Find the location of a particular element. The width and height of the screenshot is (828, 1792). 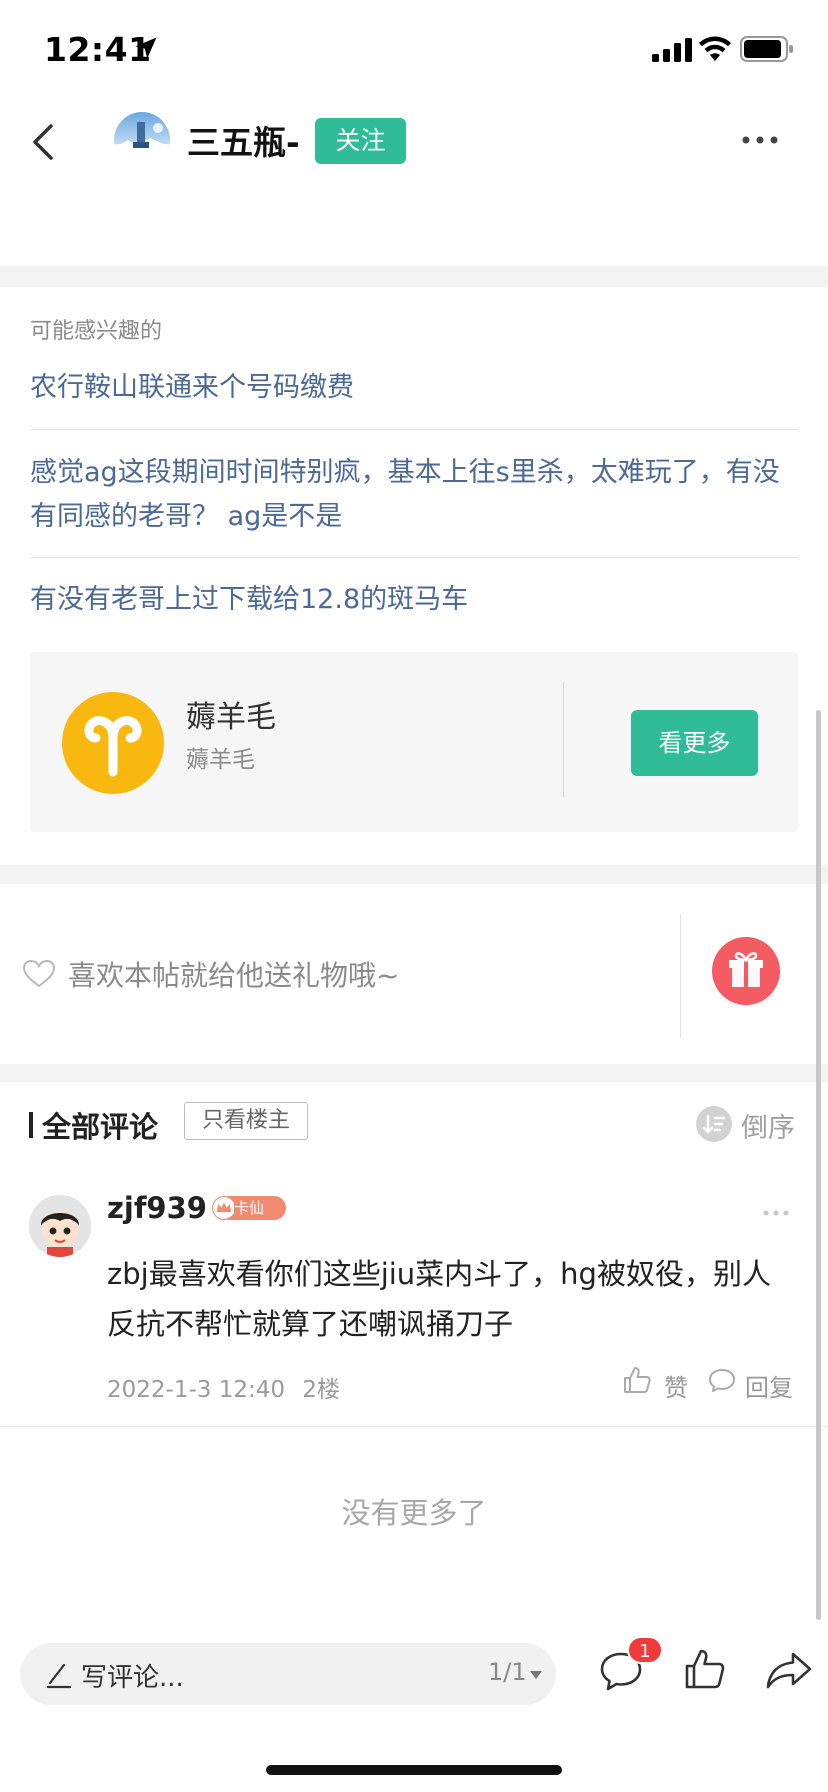

commenter-name: zjf939 is located at coordinates (157, 1208).